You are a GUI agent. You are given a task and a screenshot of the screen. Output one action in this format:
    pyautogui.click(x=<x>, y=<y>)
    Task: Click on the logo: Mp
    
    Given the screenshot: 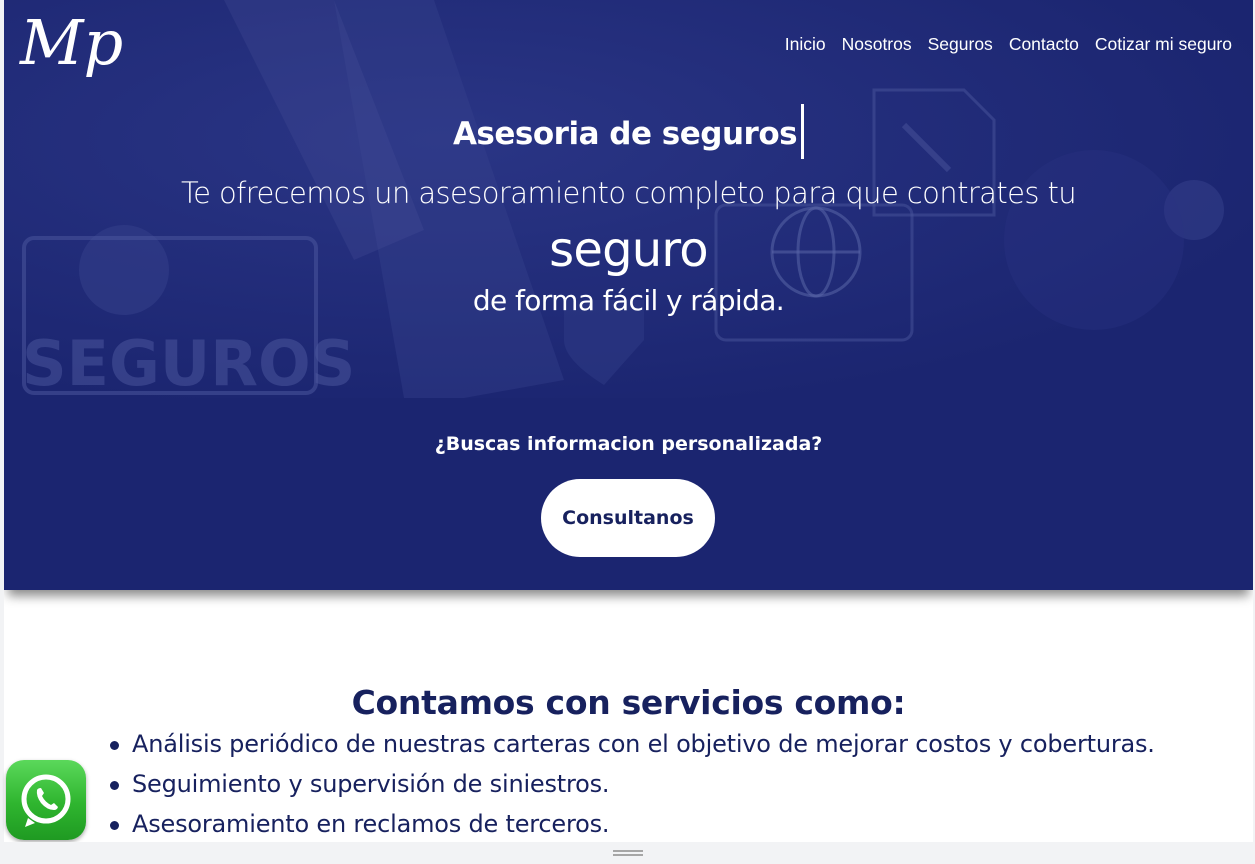 What is the action you would take?
    pyautogui.click(x=71, y=44)
    